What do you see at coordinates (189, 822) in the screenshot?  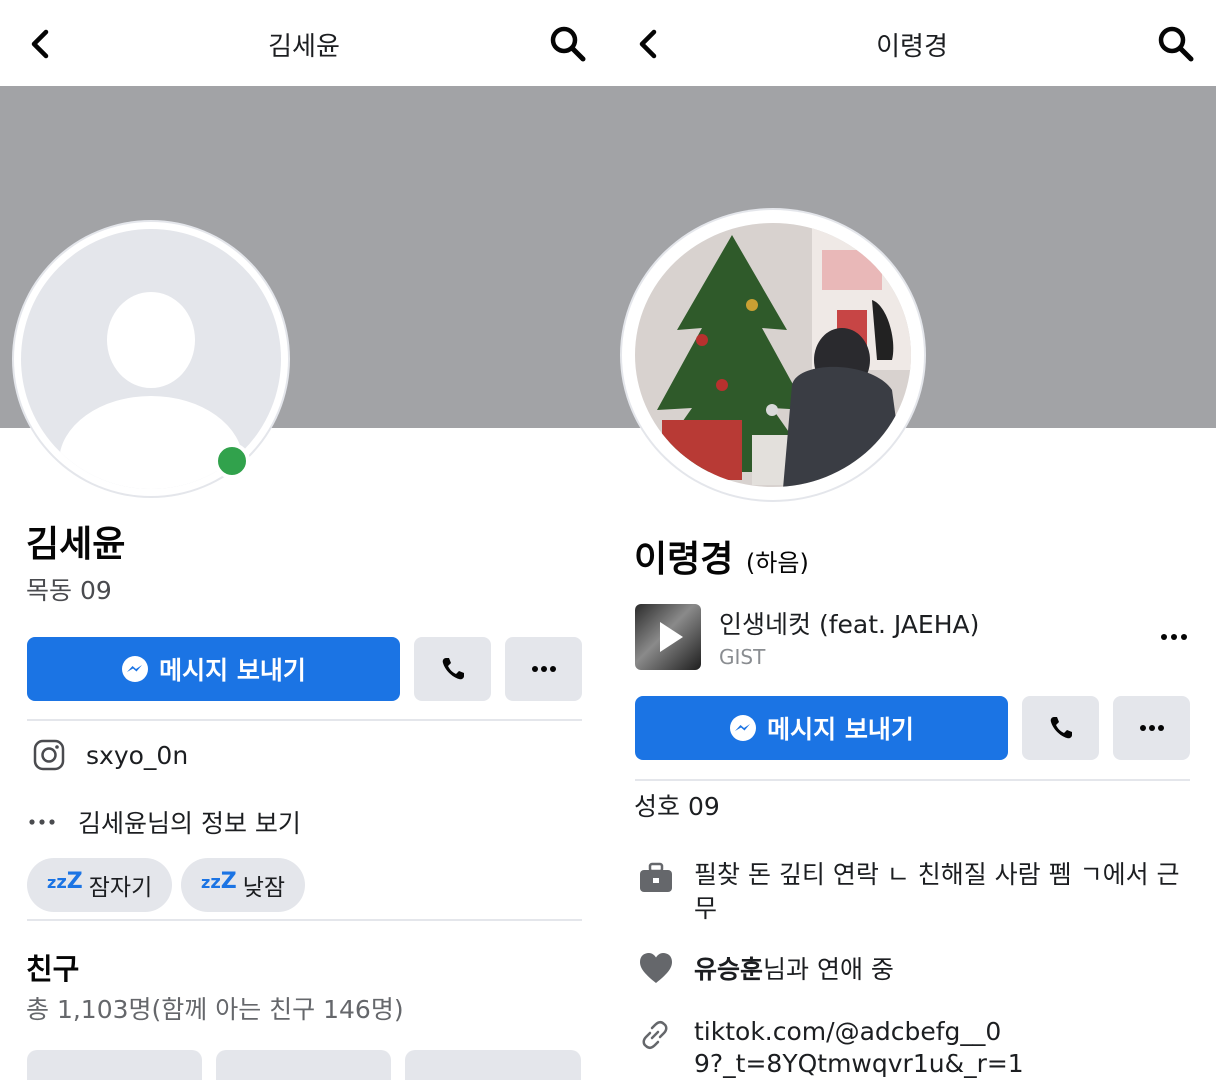 I see `see-info-label: 김세윤님의 정보 보기` at bounding box center [189, 822].